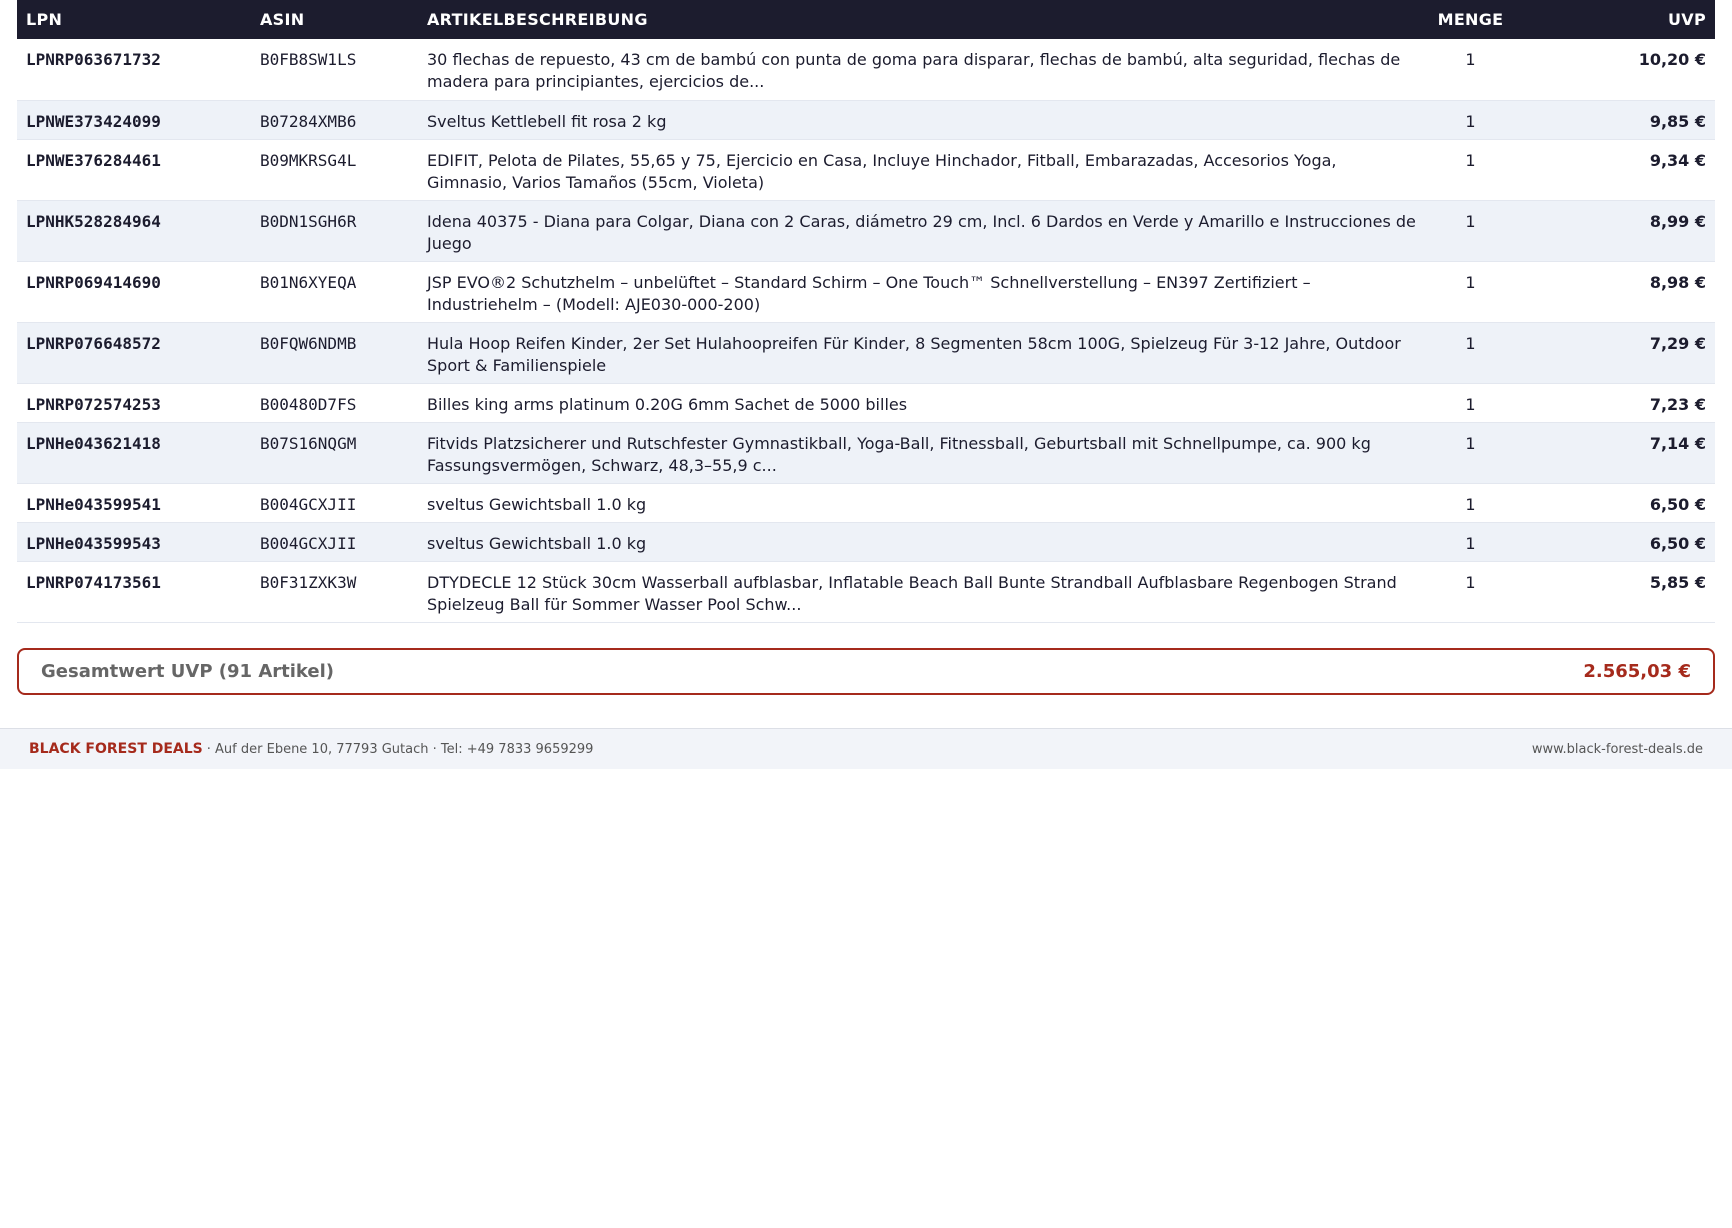 The height and width of the screenshot is (1228, 1732). I want to click on lpn-cell: LPNHe043599541, so click(93, 504).